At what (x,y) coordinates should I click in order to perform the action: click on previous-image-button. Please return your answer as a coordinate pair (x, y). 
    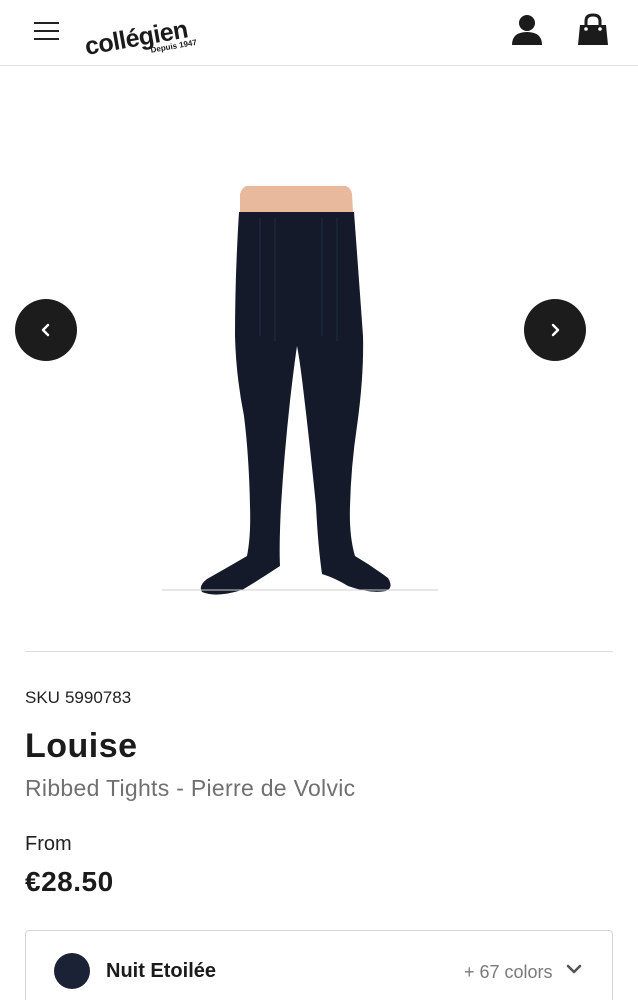
    Looking at the image, I should click on (46, 330).